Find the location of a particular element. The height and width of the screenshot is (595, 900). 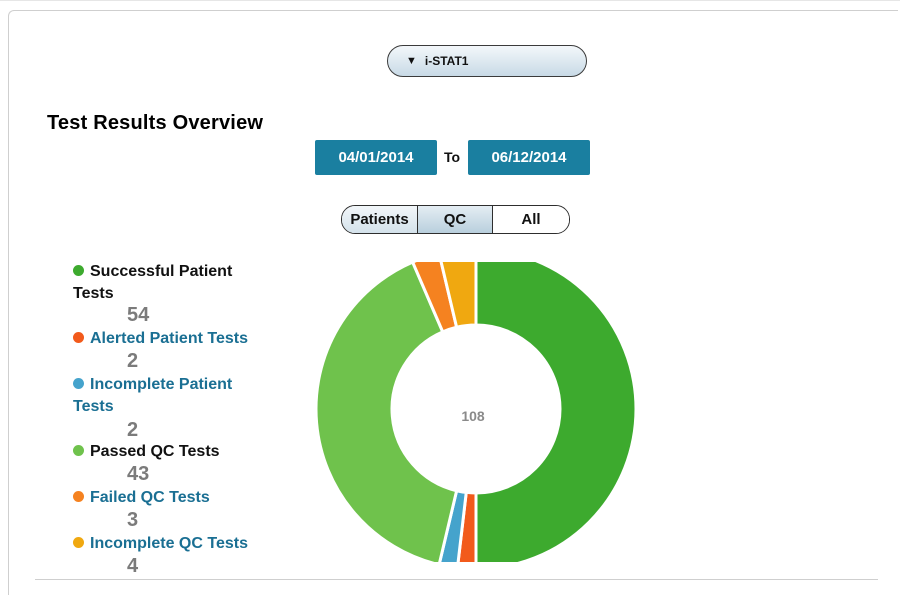

legend-item-successful-patient-tests: Successful Patient Tests 54 is located at coordinates (188, 293).